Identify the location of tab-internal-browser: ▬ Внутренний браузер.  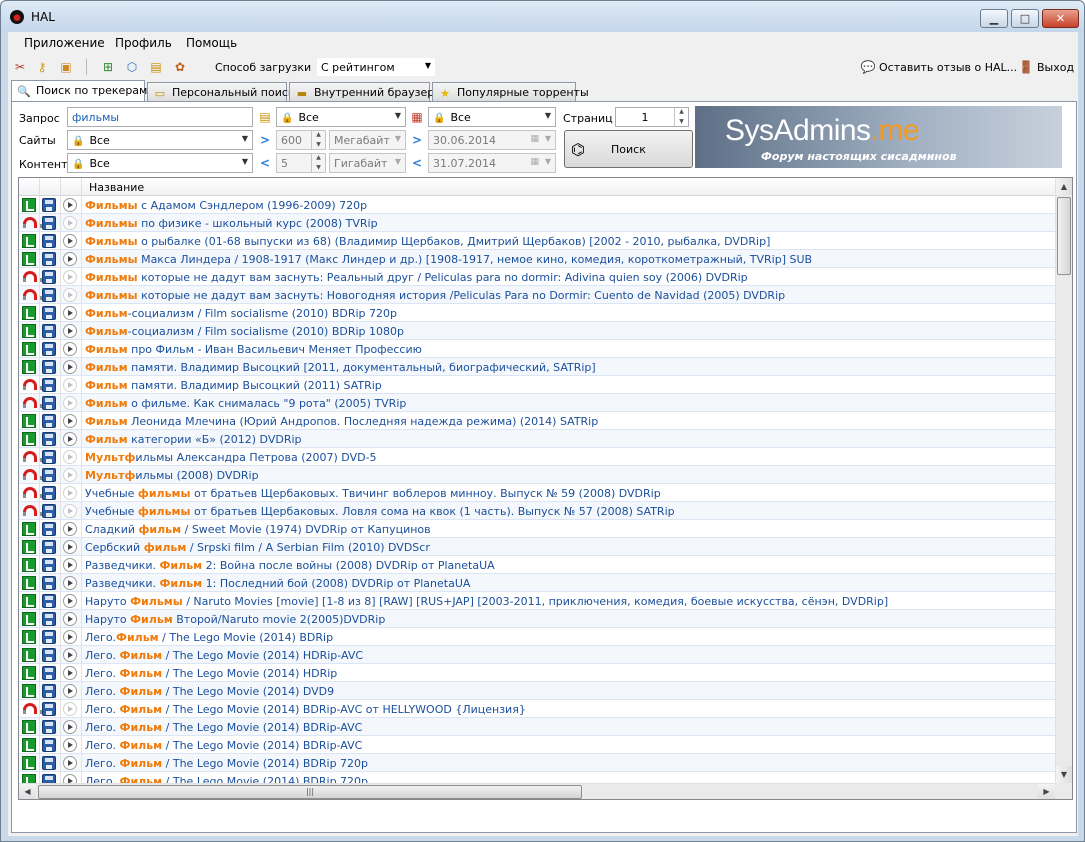
(361, 92).